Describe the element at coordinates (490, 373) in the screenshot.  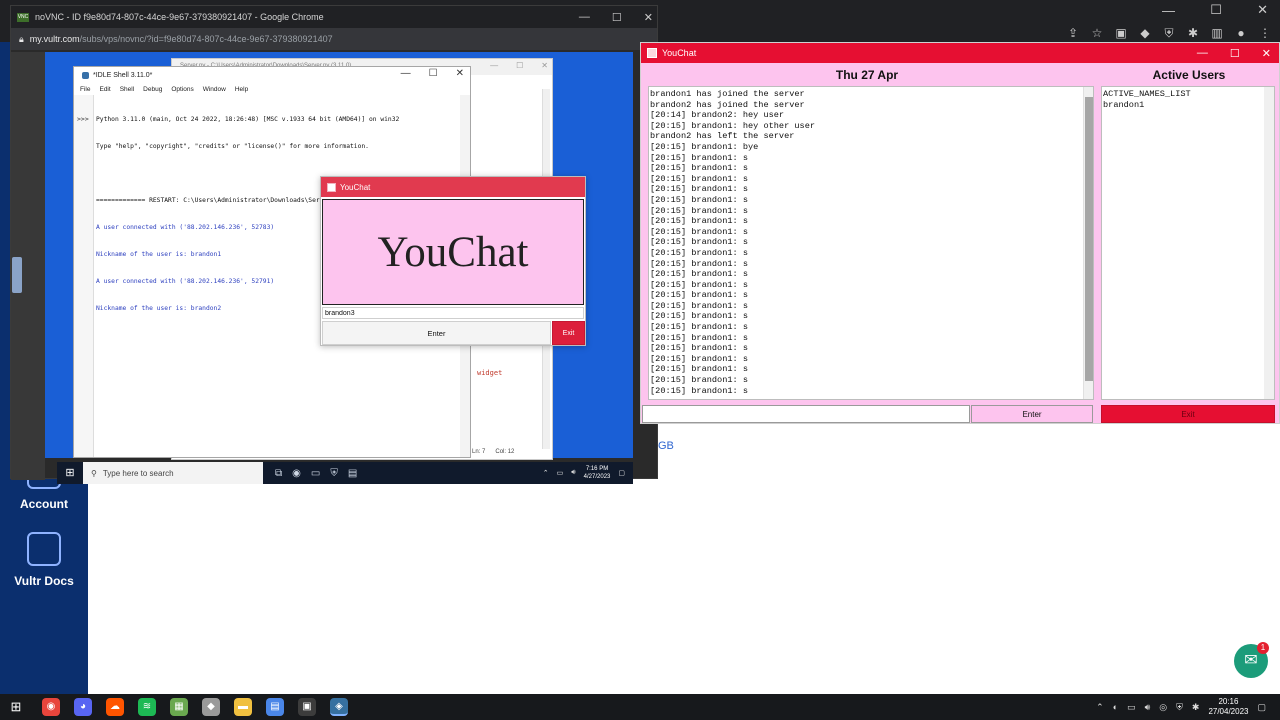
I see `code-text-fragment: widget` at that location.